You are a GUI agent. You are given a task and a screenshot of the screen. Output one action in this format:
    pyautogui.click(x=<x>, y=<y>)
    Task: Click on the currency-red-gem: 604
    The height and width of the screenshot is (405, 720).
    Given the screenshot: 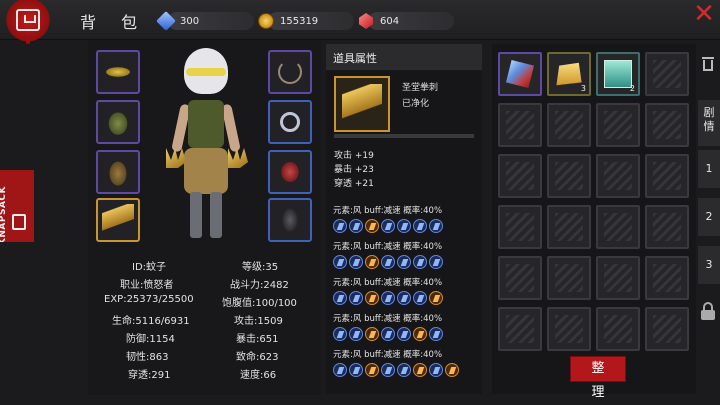 What is the action you would take?
    pyautogui.click(x=405, y=21)
    